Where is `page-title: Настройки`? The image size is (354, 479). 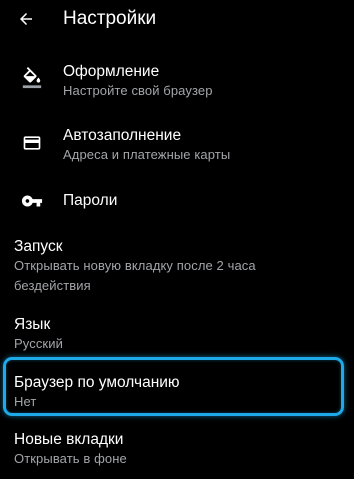
page-title: Настройки is located at coordinates (110, 18).